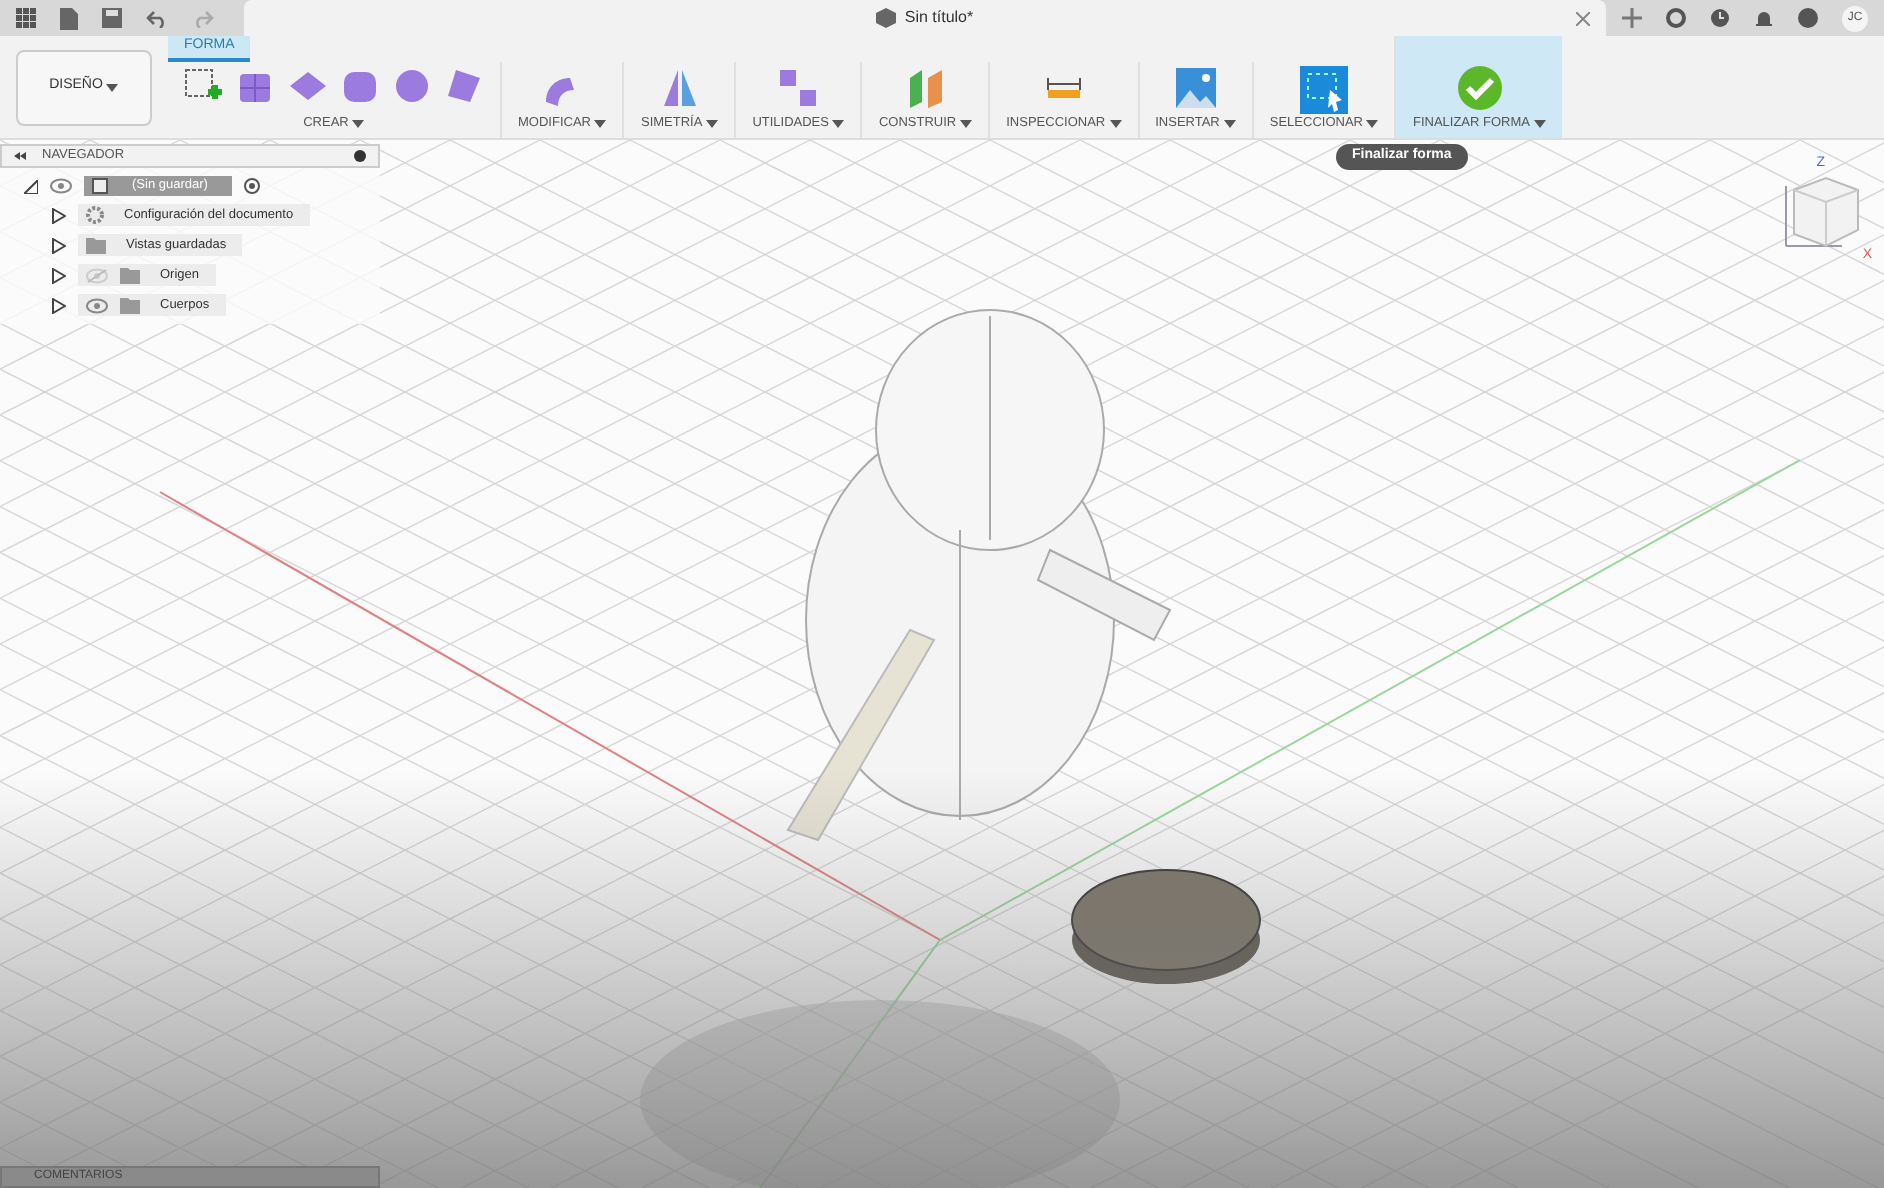  I want to click on image-icon, so click(1195, 88).